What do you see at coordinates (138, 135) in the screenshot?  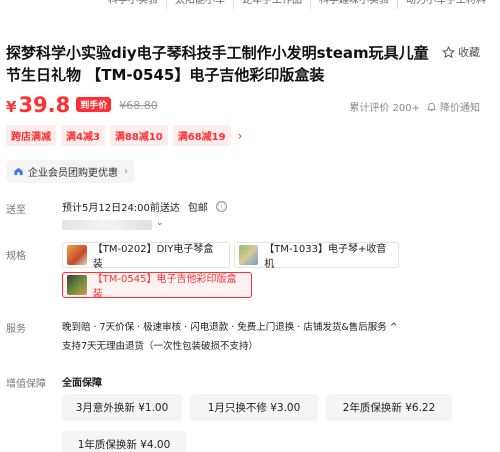 I see `promo-tag: 满88减10` at bounding box center [138, 135].